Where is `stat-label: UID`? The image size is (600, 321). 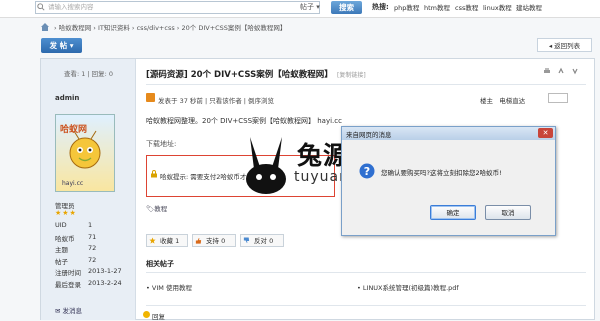 stat-label: UID is located at coordinates (61, 225).